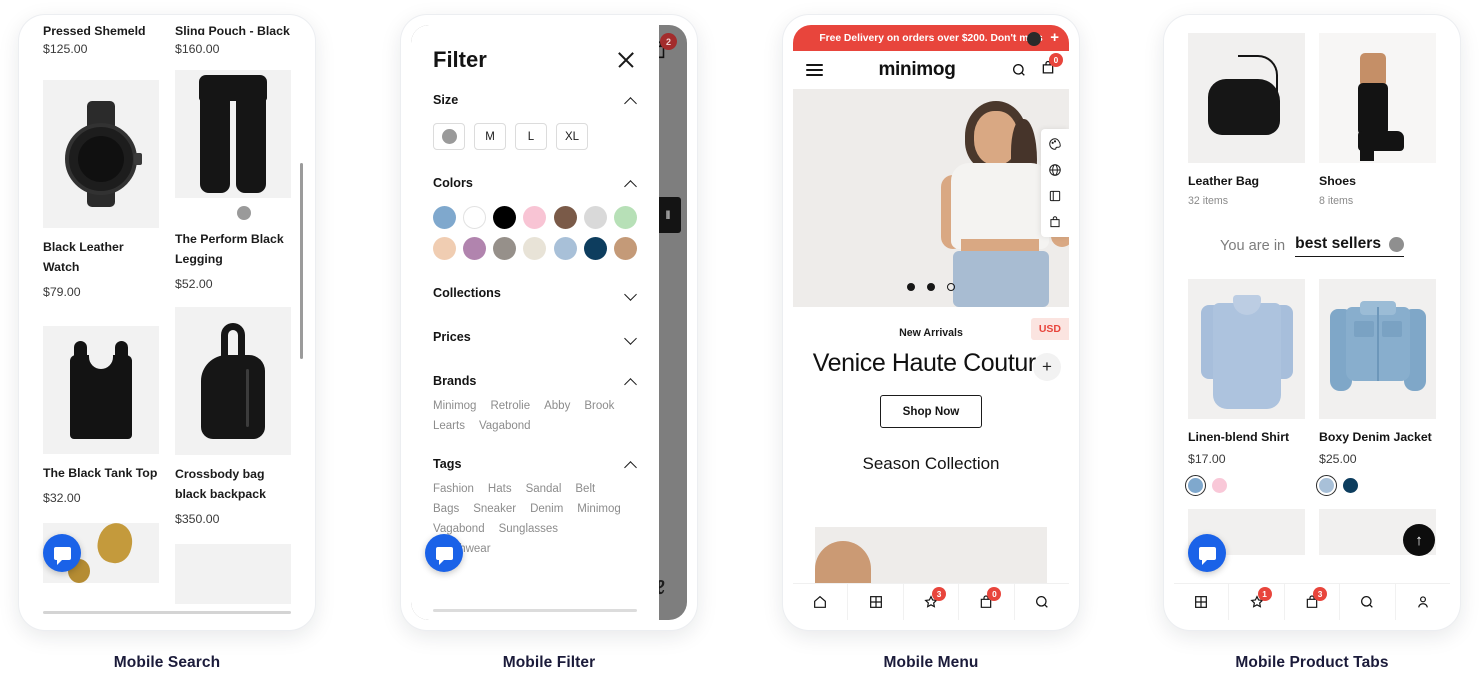 This screenshot has width=1479, height=695. I want to click on tag-chip: Bags, so click(446, 509).